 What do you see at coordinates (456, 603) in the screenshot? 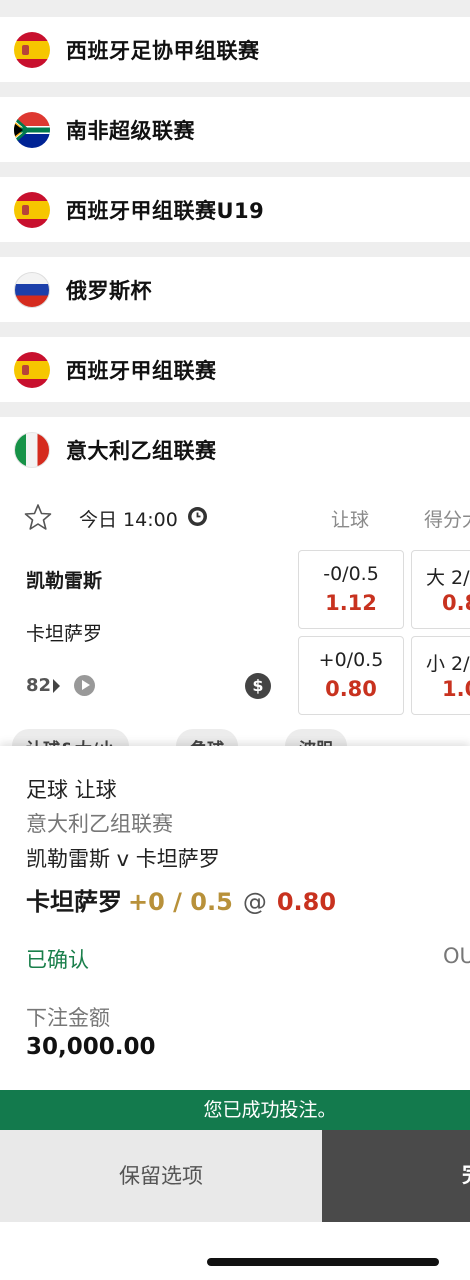
I see `odds-price: 0.8` at bounding box center [456, 603].